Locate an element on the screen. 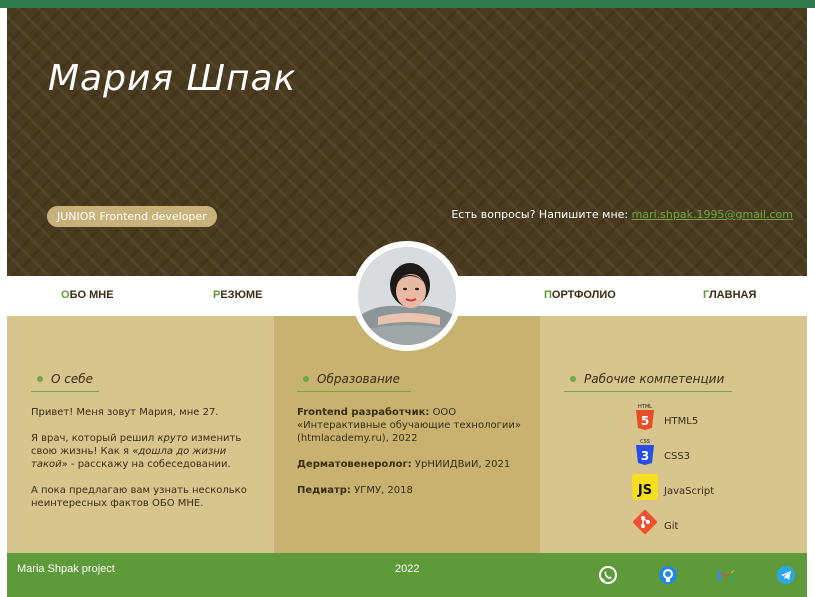 The height and width of the screenshot is (597, 815). nav-item-resume: Резюме is located at coordinates (237, 295).